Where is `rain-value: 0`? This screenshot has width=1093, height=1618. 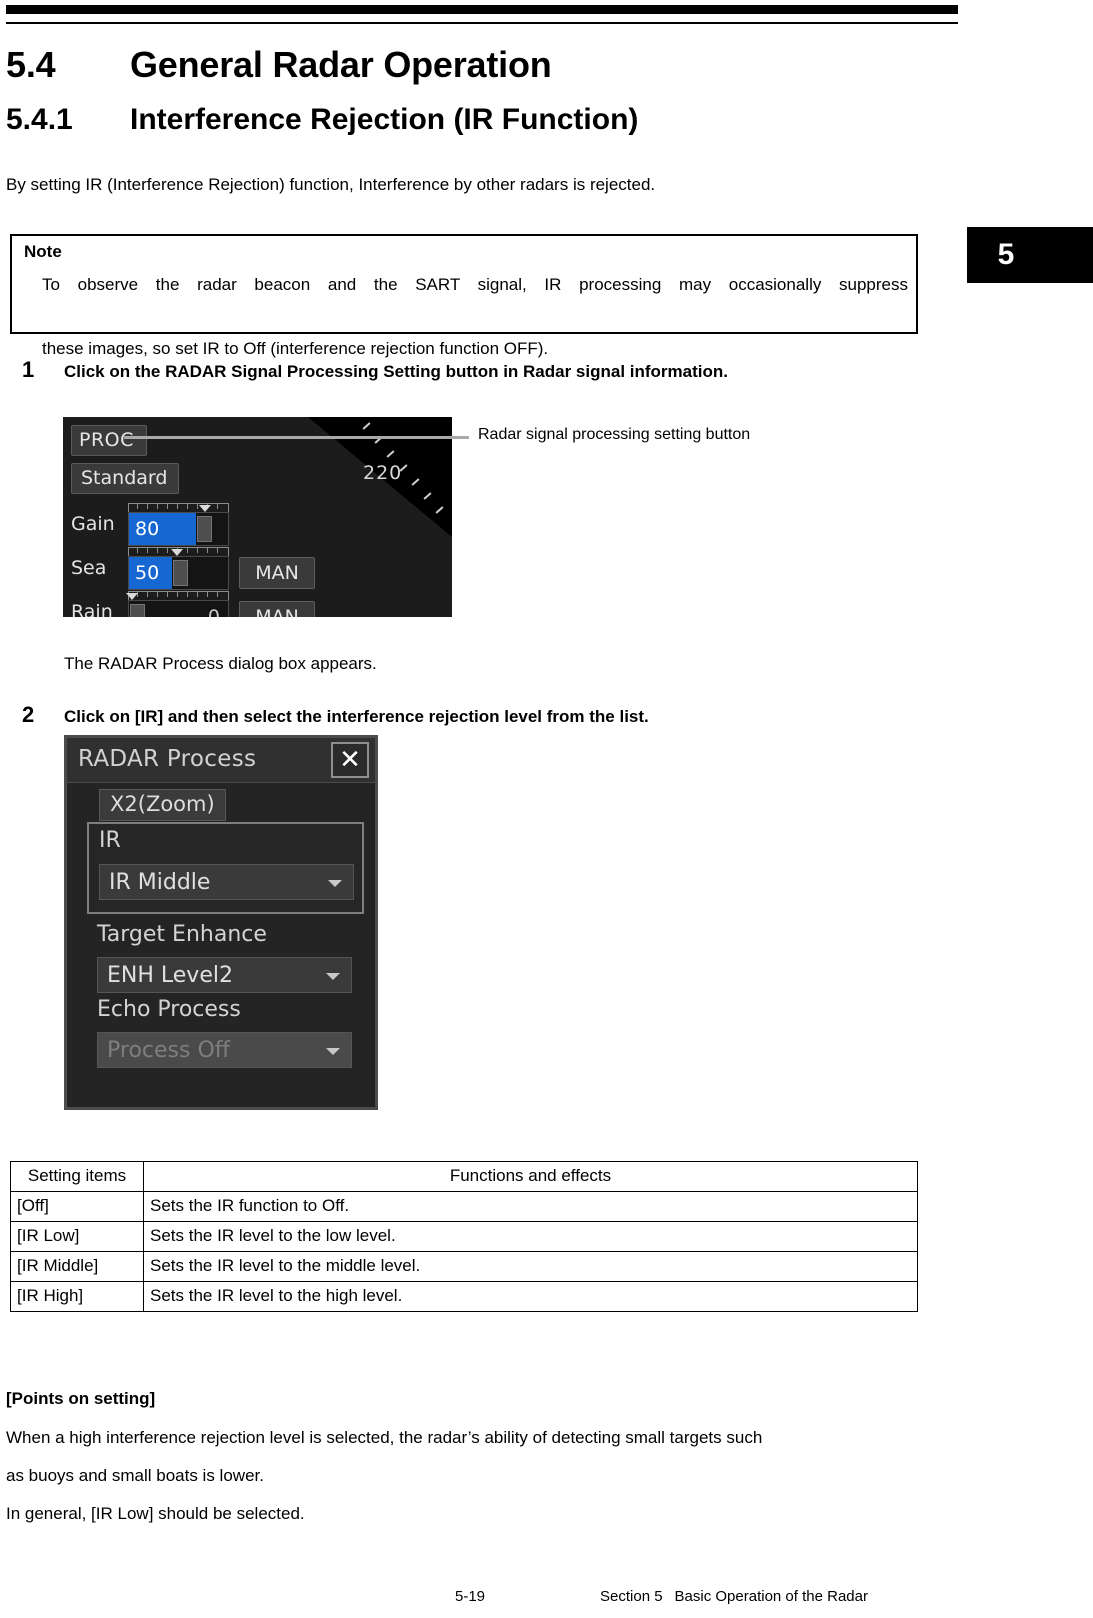 rain-value: 0 is located at coordinates (213, 611).